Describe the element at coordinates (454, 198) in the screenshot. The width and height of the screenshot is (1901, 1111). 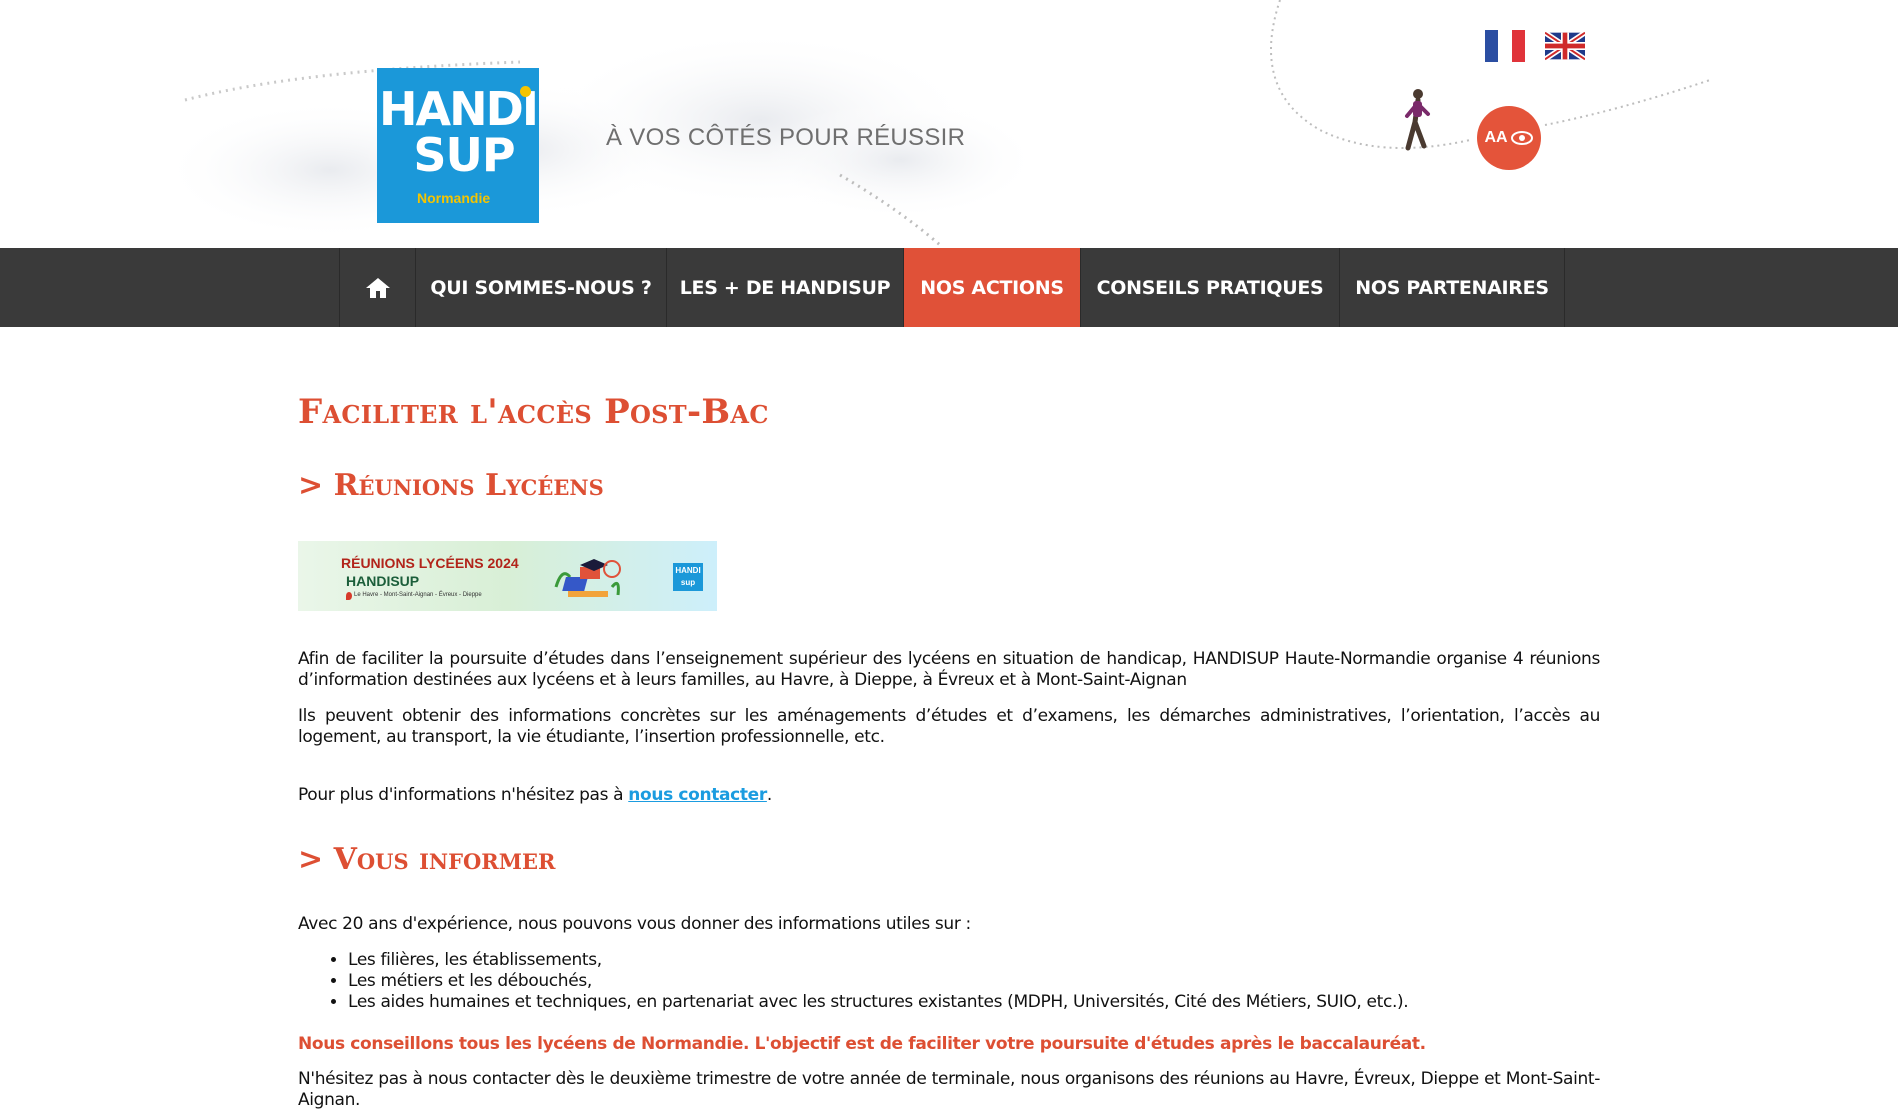
I see `logo-region: Normandie` at that location.